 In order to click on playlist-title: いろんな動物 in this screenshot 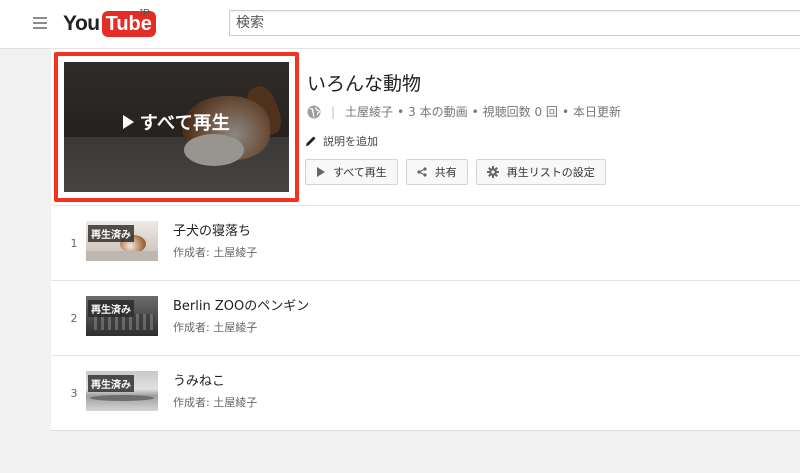, I will do `click(364, 84)`.